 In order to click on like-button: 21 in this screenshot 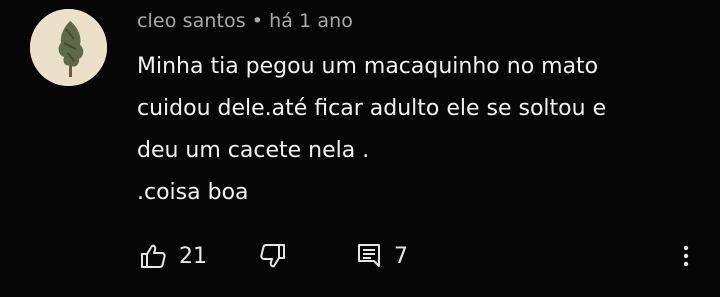, I will do `click(173, 256)`.